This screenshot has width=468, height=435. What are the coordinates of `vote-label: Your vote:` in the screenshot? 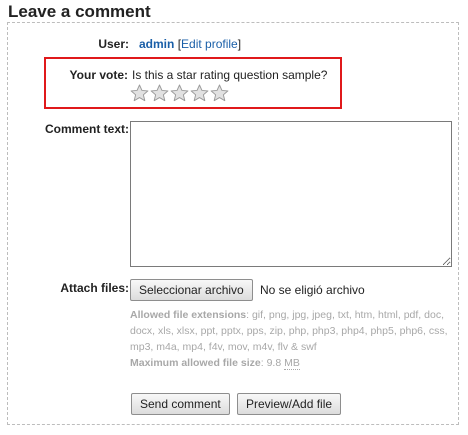 It's located at (98, 75).